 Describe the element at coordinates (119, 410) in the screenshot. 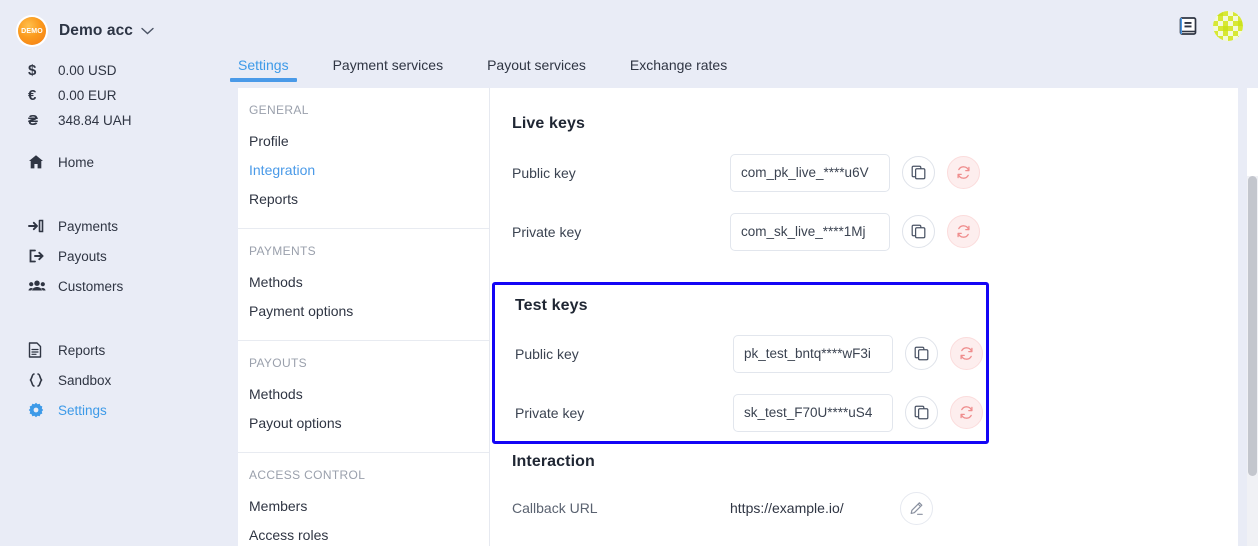

I see `sidebar-item-settings: Settings` at that location.